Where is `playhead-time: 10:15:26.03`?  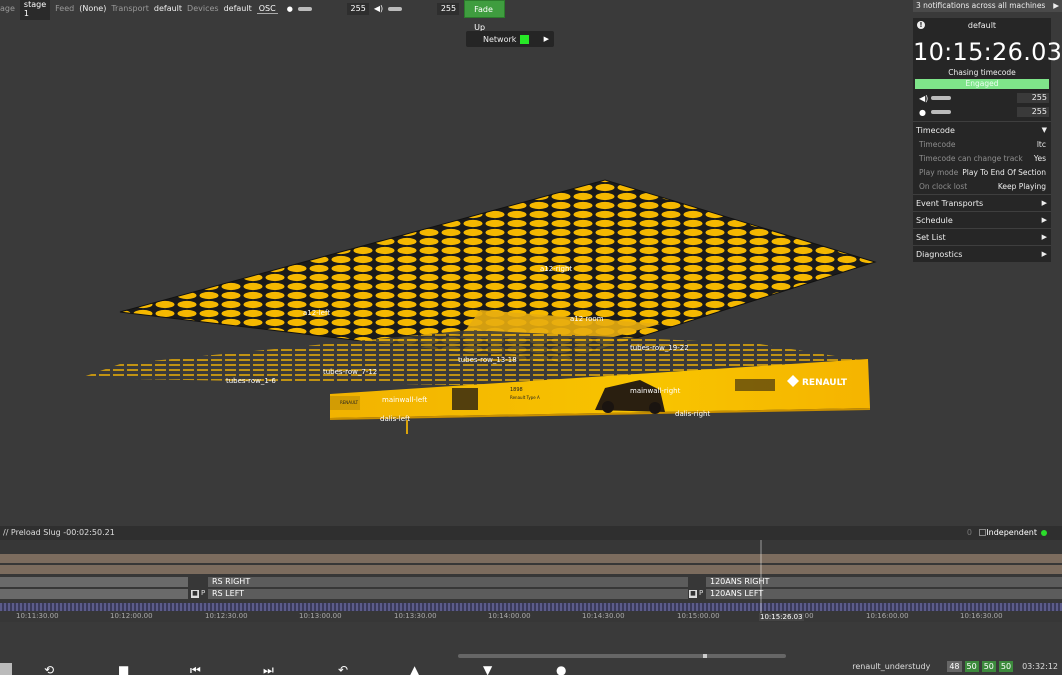
playhead-time: 10:15:26.03 is located at coordinates (781, 617).